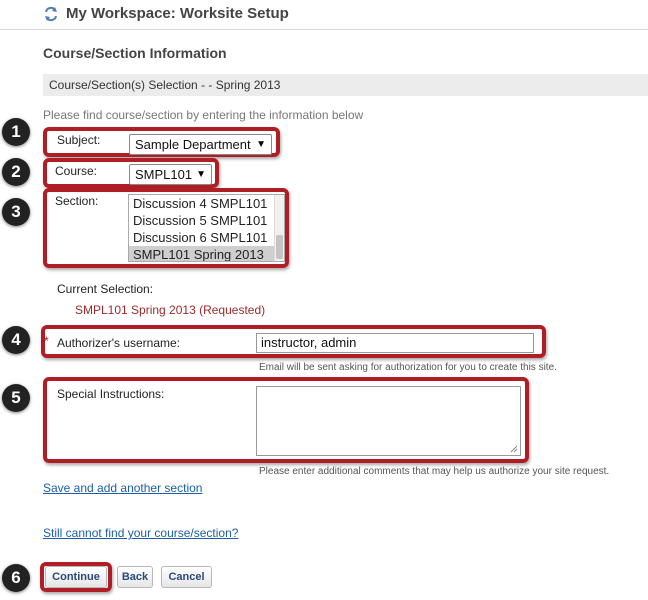  What do you see at coordinates (79, 140) in the screenshot?
I see `subject-label: Subject:` at bounding box center [79, 140].